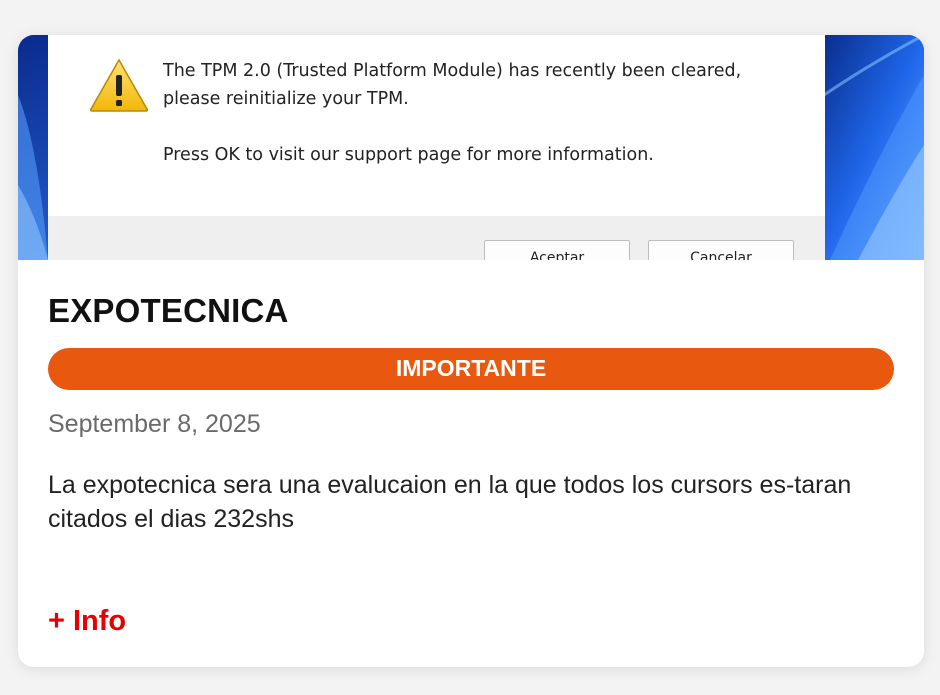 This screenshot has height=695, width=940. Describe the element at coordinates (471, 369) in the screenshot. I see `importance-badge: IMPORTANTE` at that location.